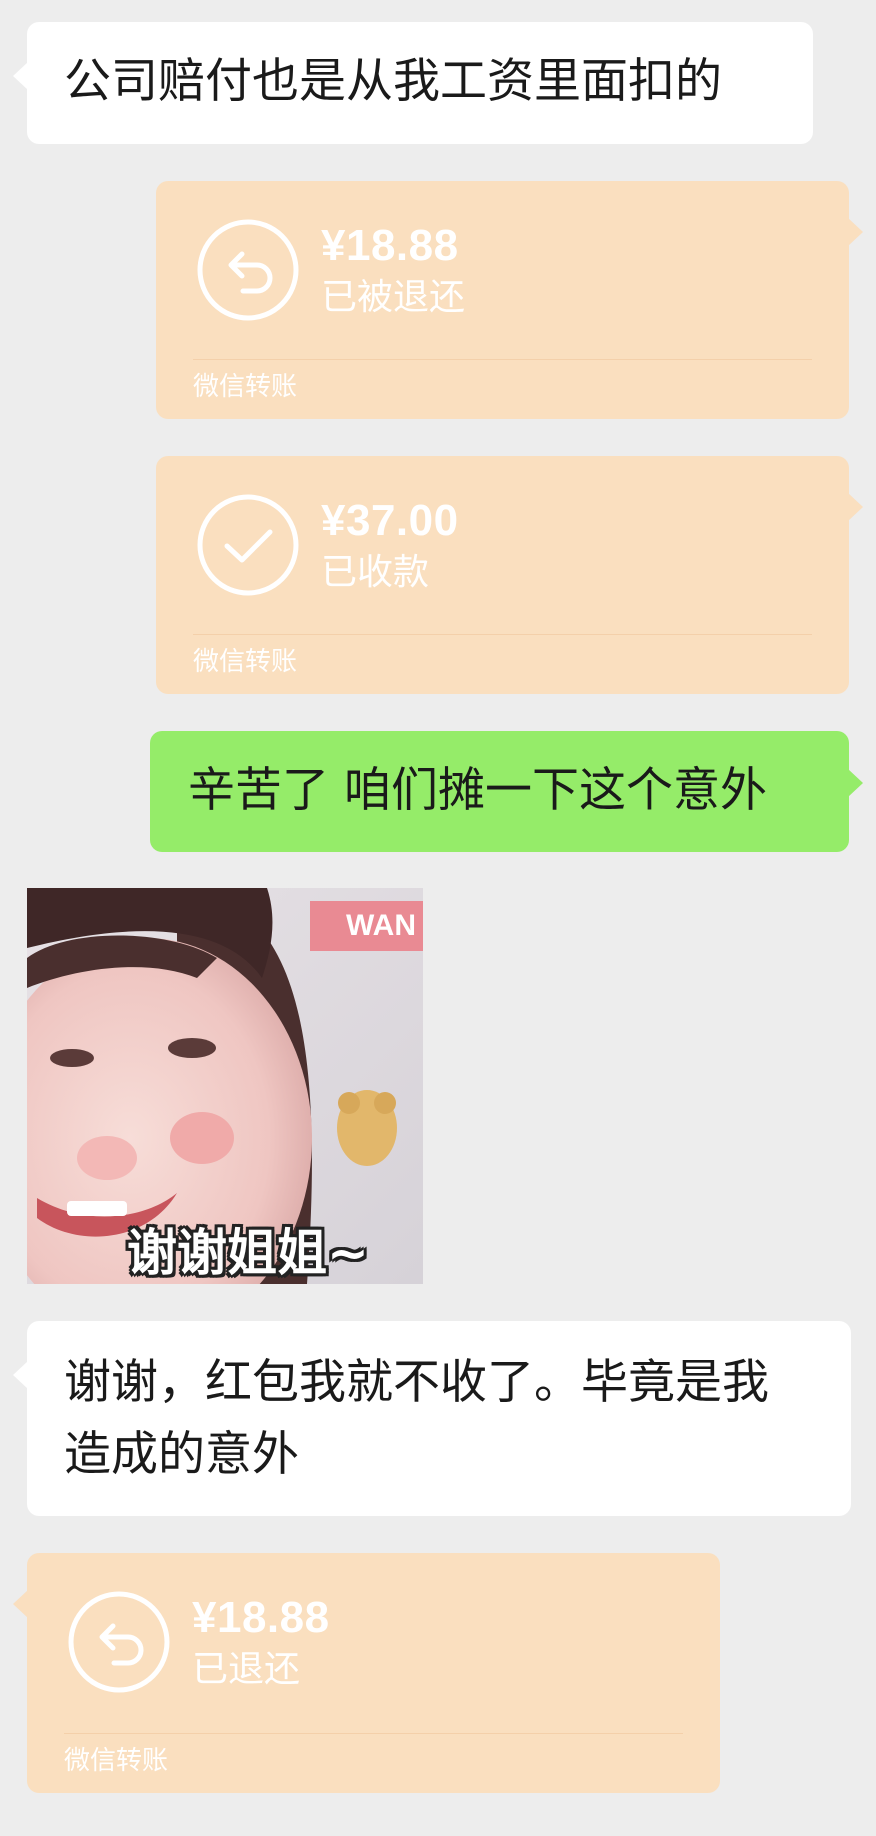  I want to click on sticker-image: WAN 谢谢姐姐~, so click(225, 1086).